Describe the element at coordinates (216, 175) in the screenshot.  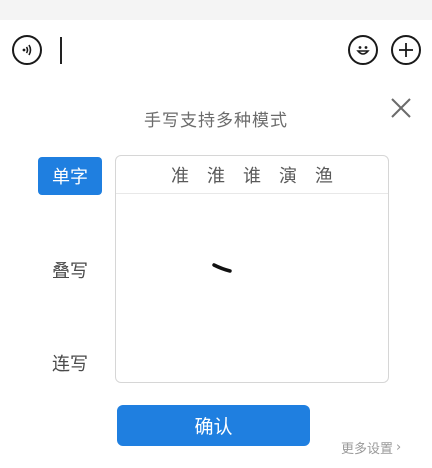
I see `candidate-item: 淮` at that location.